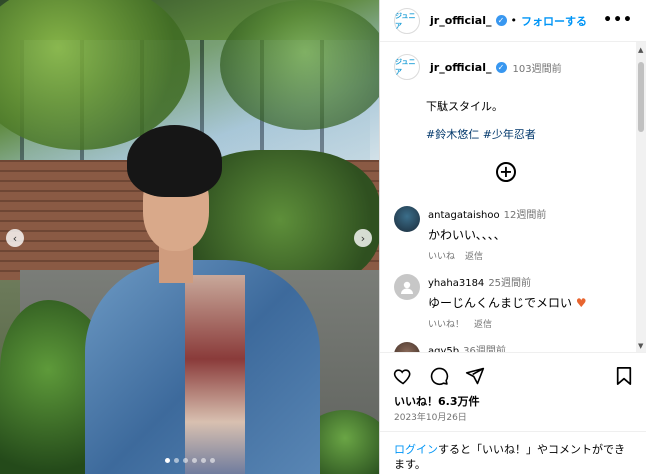 The width and height of the screenshot is (646, 474). Describe the element at coordinates (537, 67) in the screenshot. I see `caption-time: 103週間前` at that location.